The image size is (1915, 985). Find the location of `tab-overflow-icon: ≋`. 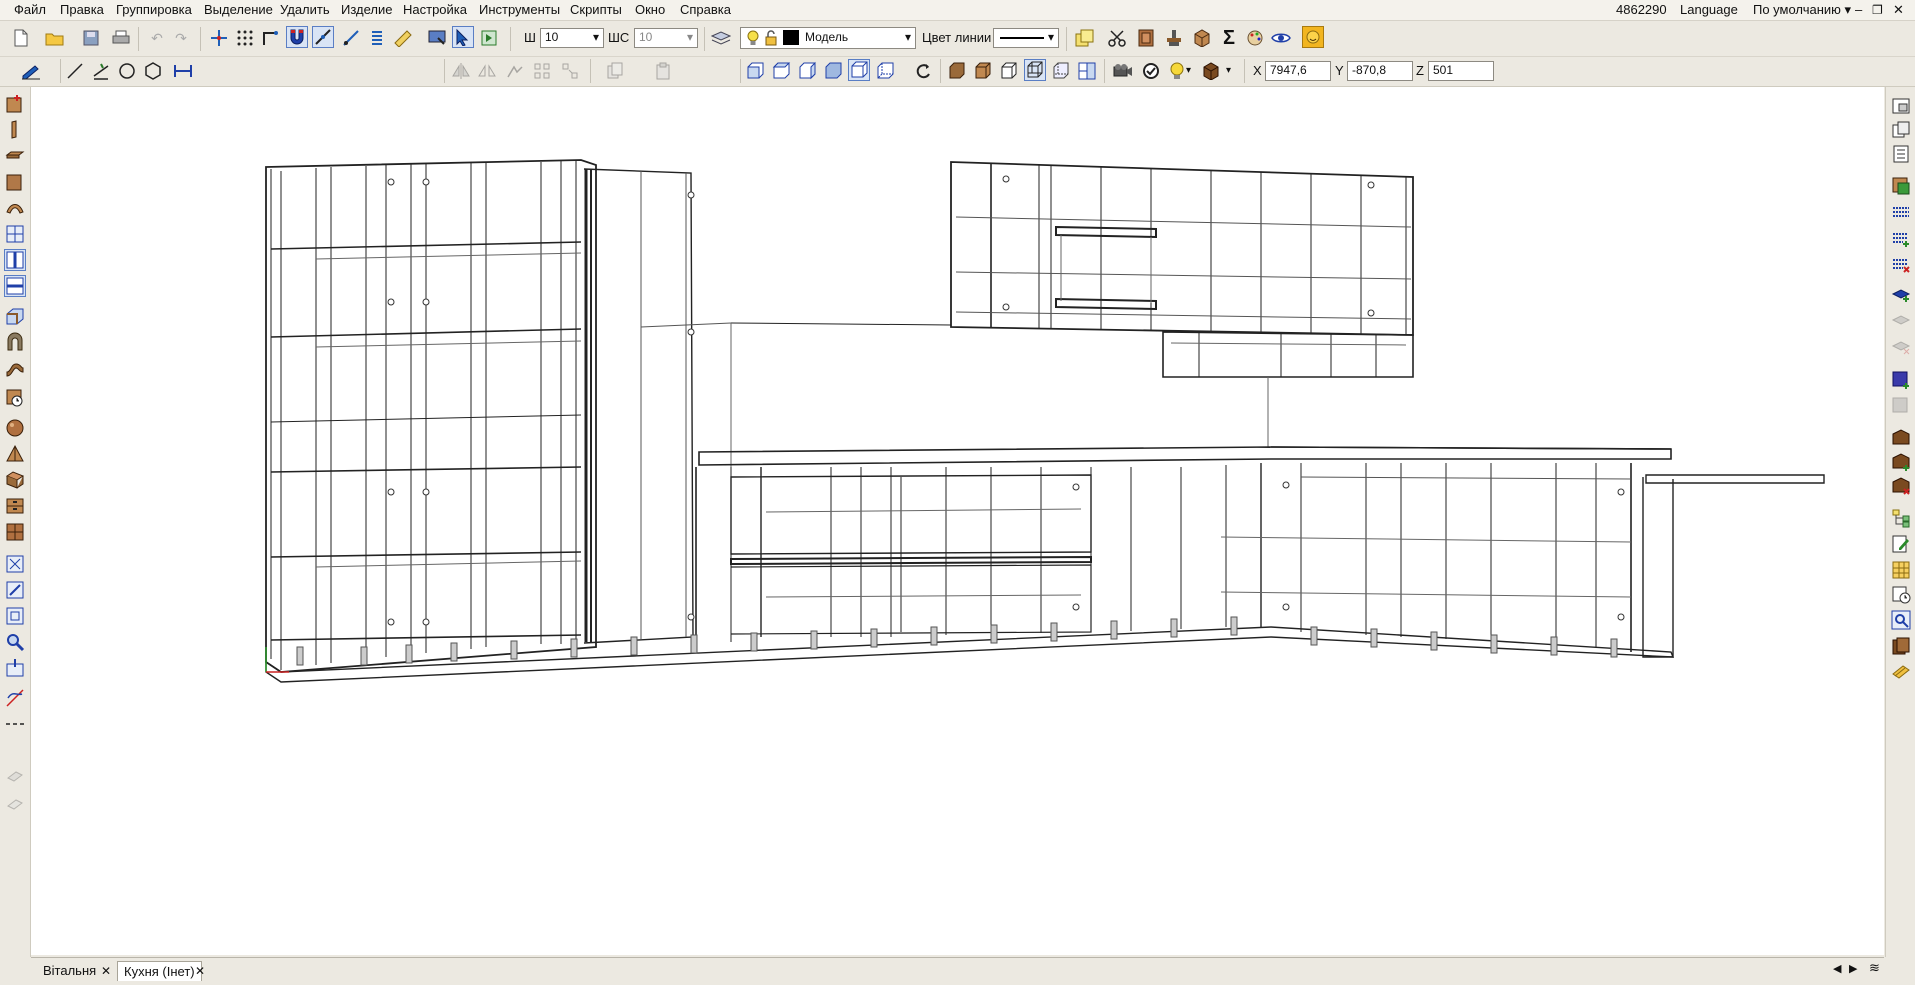

tab-overflow-icon: ≋ is located at coordinates (1874, 968).